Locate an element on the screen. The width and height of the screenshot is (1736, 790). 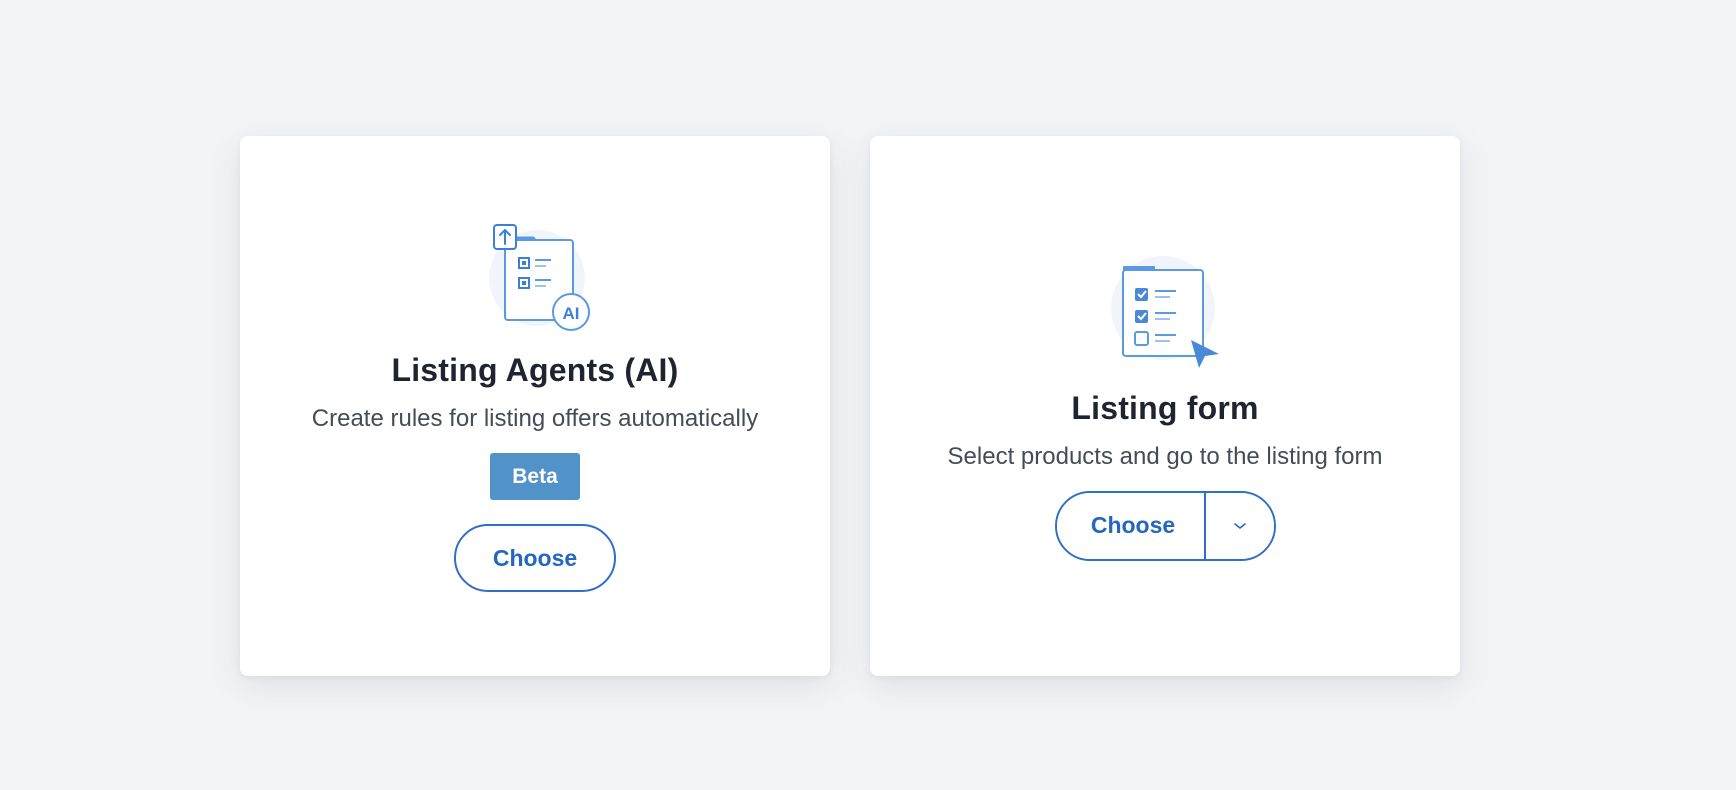
card-title: Listing form is located at coordinates (1165, 407).